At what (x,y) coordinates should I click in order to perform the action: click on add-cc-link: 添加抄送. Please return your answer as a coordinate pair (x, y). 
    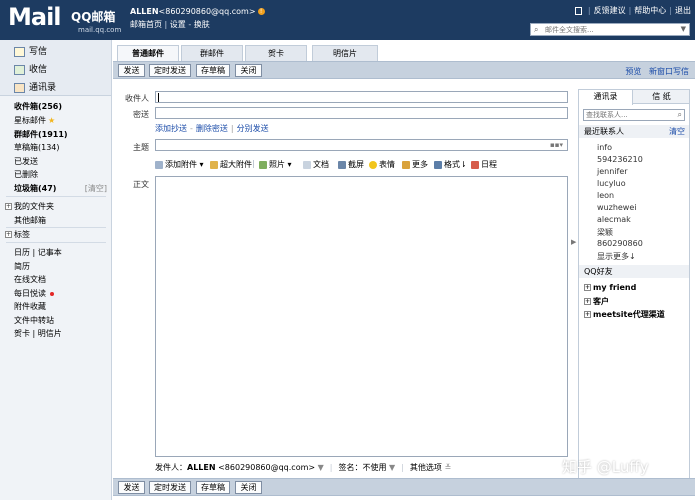
    Looking at the image, I should click on (171, 128).